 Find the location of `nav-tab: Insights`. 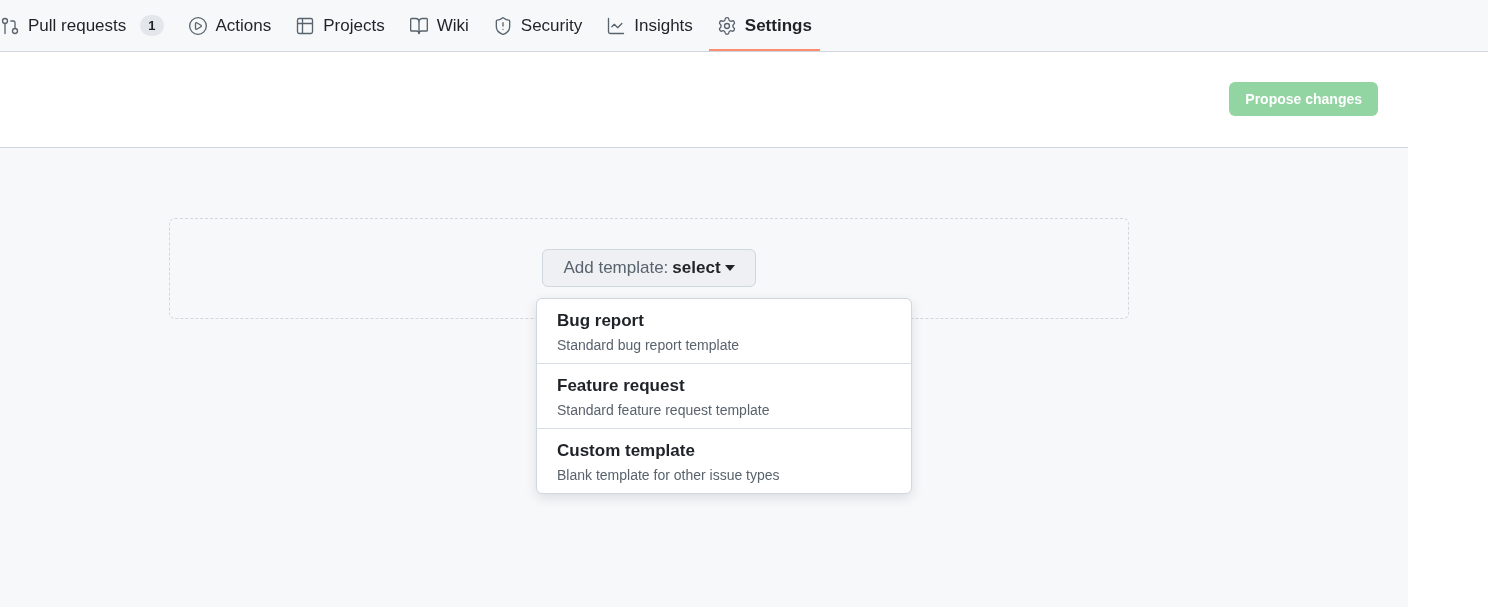

nav-tab: Insights is located at coordinates (649, 25).